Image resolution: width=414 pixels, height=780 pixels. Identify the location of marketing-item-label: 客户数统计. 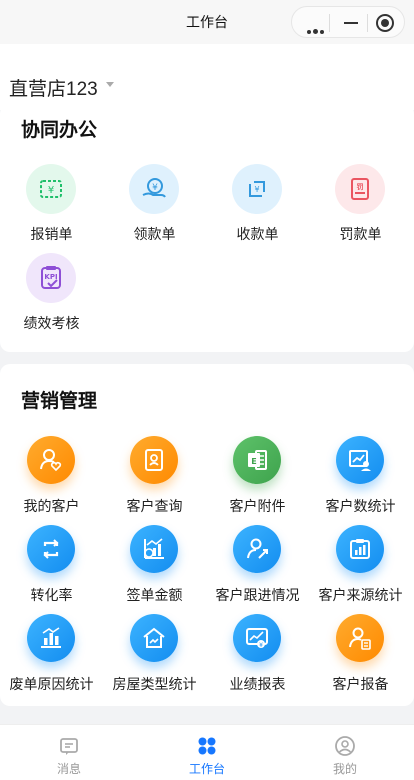
(360, 506).